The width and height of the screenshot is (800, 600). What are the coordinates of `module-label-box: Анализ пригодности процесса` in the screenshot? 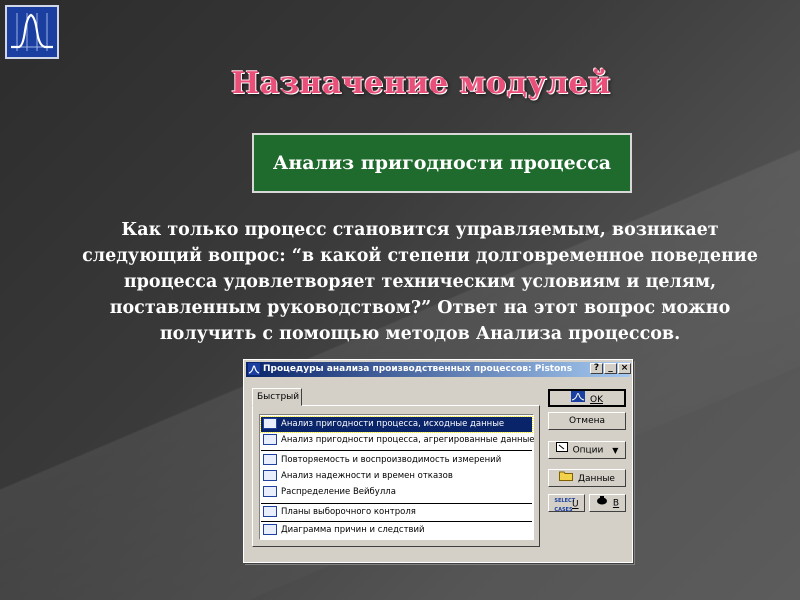 It's located at (442, 163).